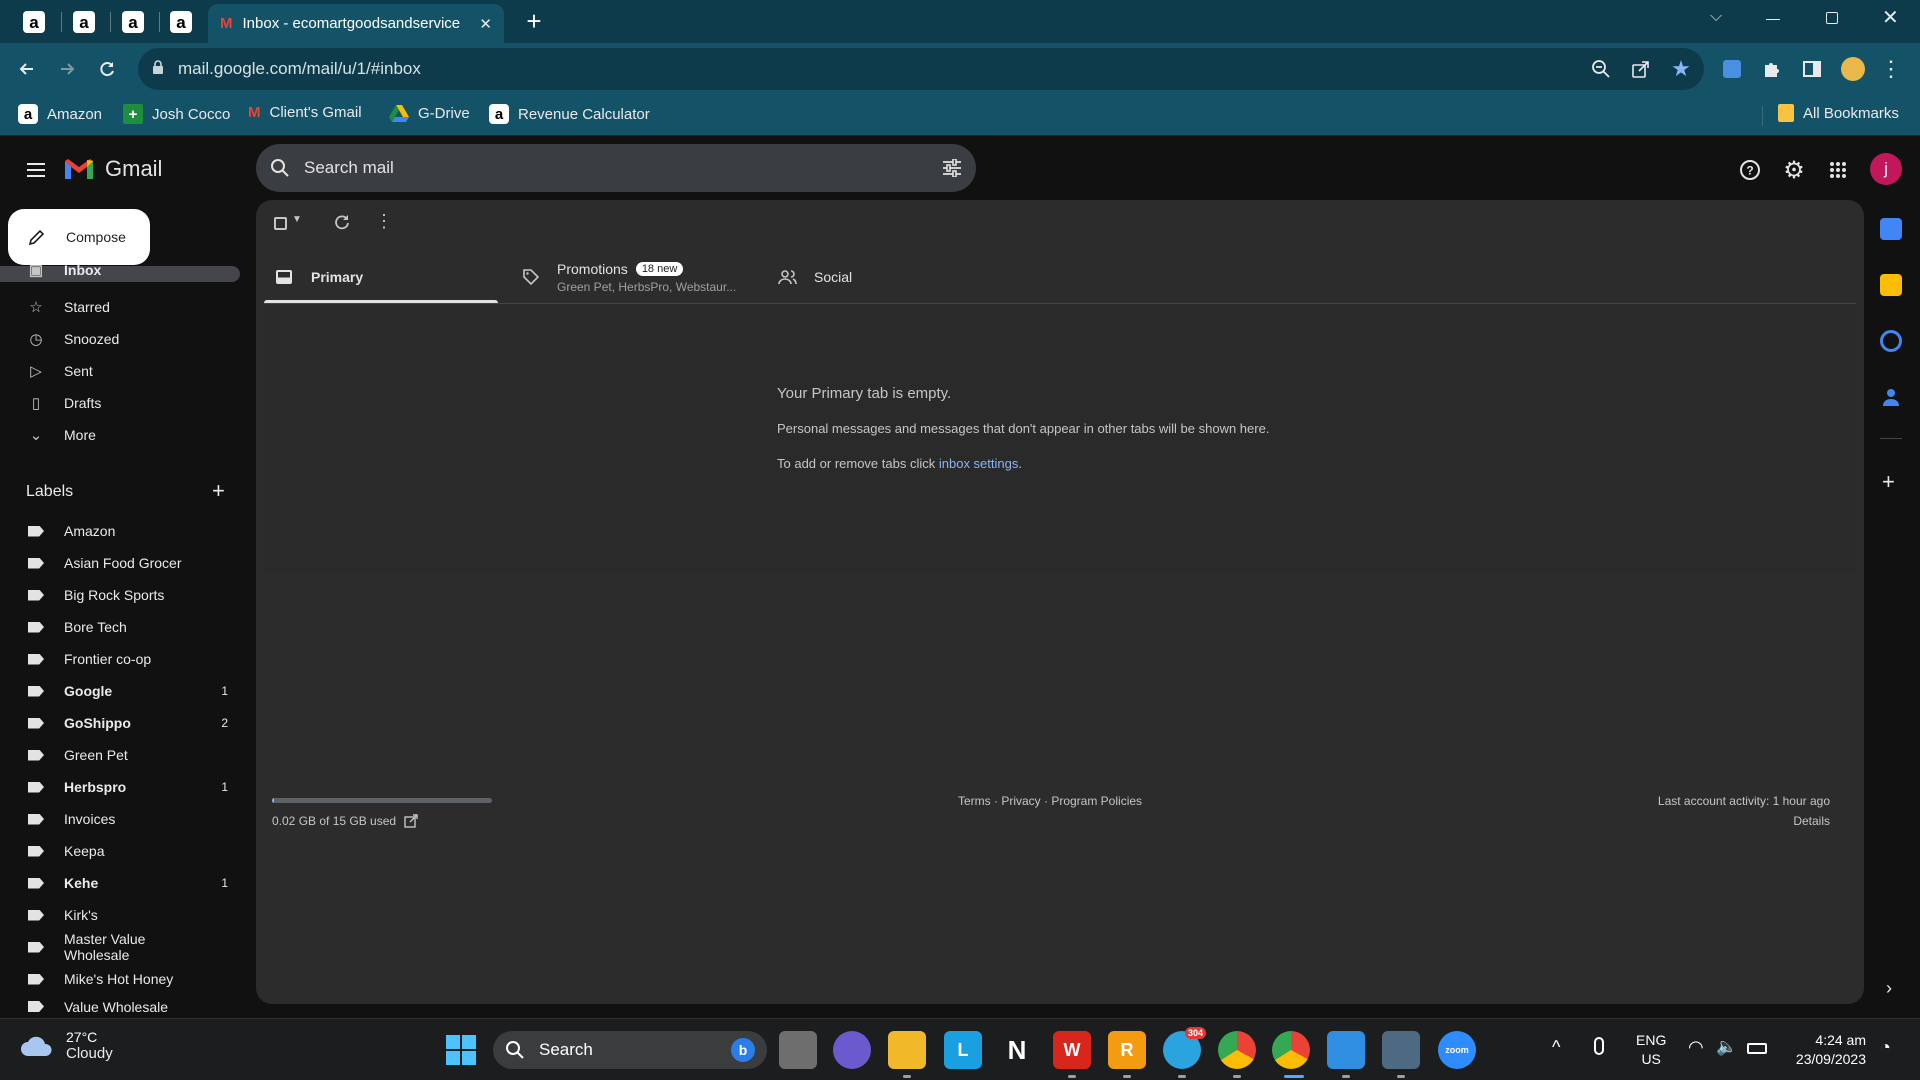  Describe the element at coordinates (1127, 1050) in the screenshot. I see `r-app-icon: R` at that location.